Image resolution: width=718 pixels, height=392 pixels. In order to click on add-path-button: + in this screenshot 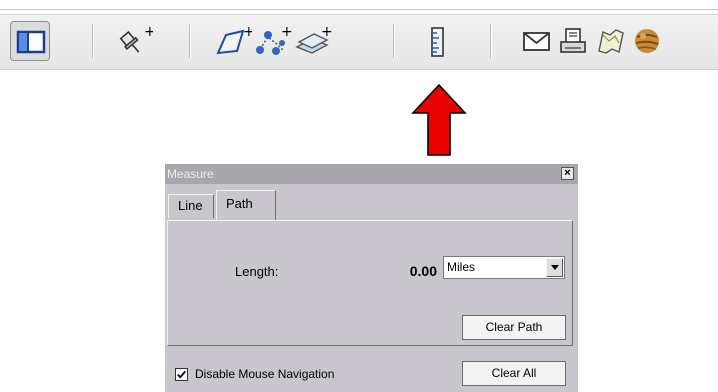, I will do `click(272, 41)`.